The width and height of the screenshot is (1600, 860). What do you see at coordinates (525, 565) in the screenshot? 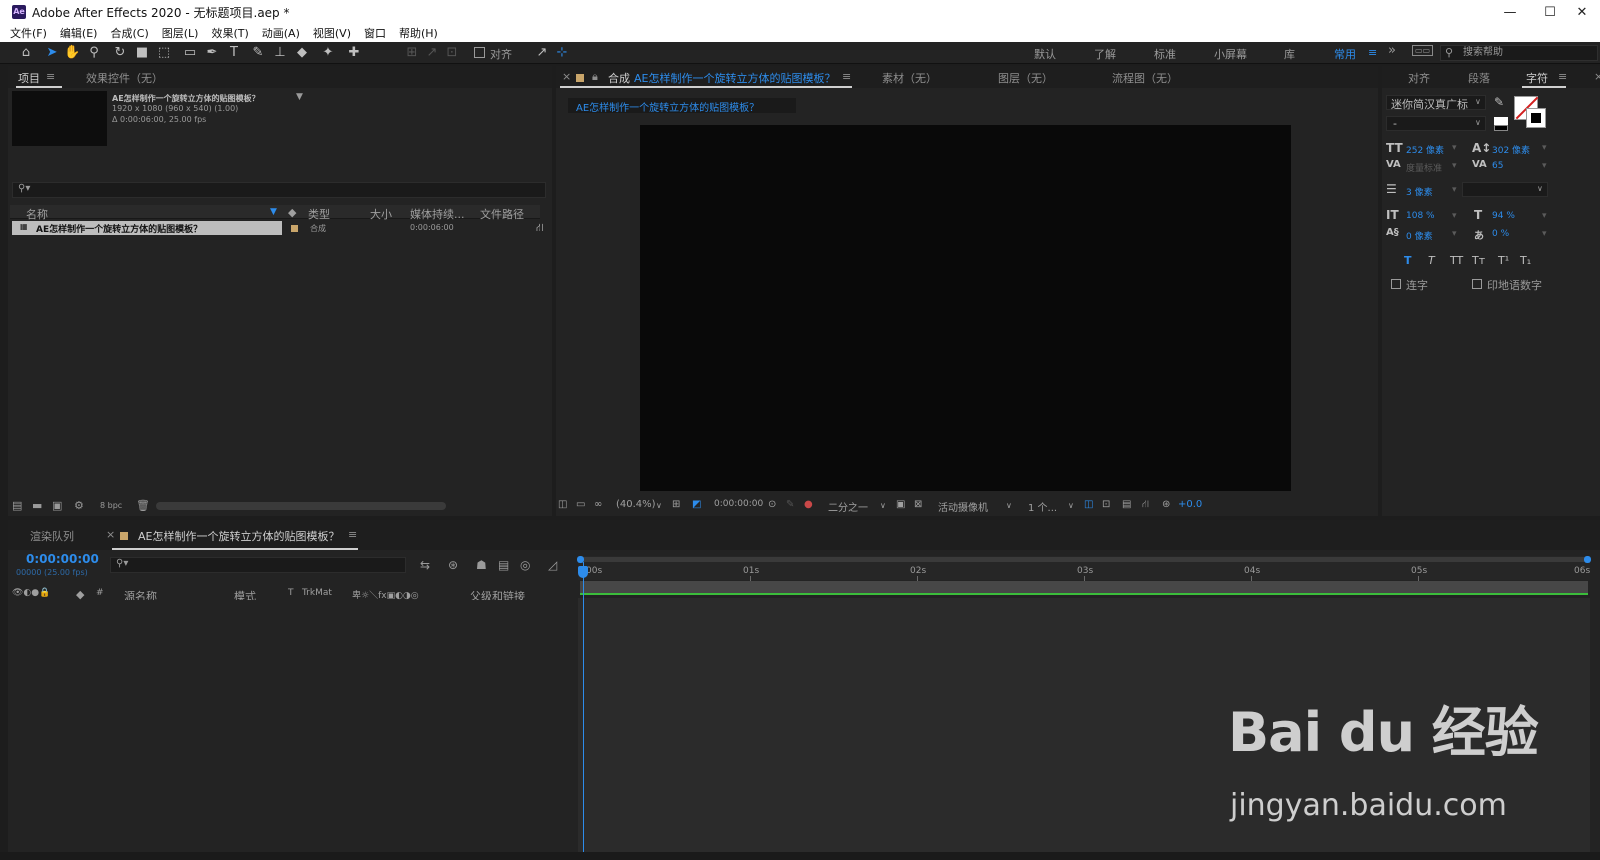
I see `motion-blur-icon: ◎` at bounding box center [525, 565].